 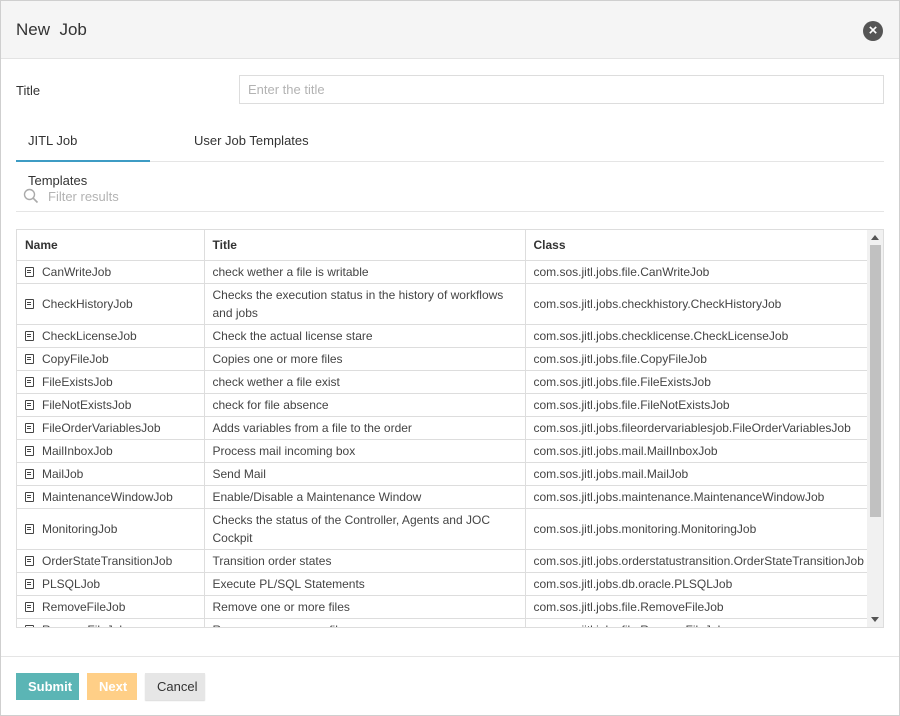 I want to click on cell-name: CheckHistoryJob, so click(x=111, y=304).